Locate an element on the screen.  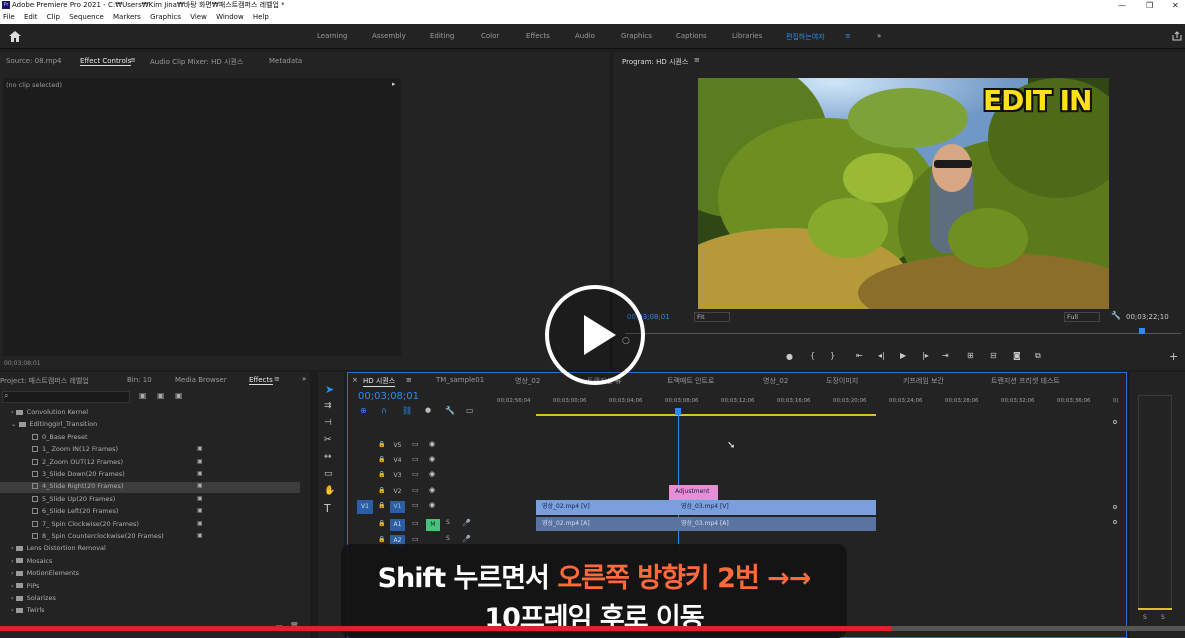
video-track-header: 🔒 V4 ▭ ◉ is located at coordinates (423, 461).